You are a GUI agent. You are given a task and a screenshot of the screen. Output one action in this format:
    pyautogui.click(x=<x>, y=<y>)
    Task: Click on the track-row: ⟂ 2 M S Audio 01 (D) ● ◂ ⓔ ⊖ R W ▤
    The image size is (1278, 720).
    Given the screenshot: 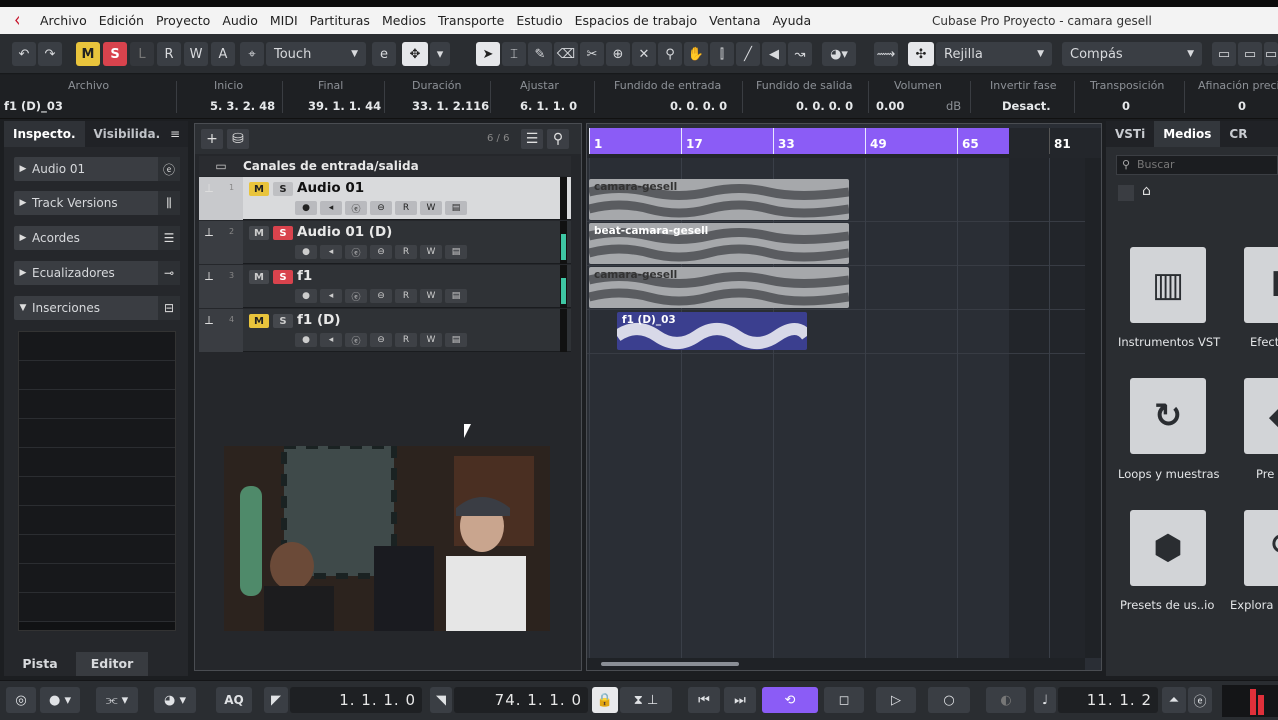 What is the action you would take?
    pyautogui.click(x=385, y=242)
    